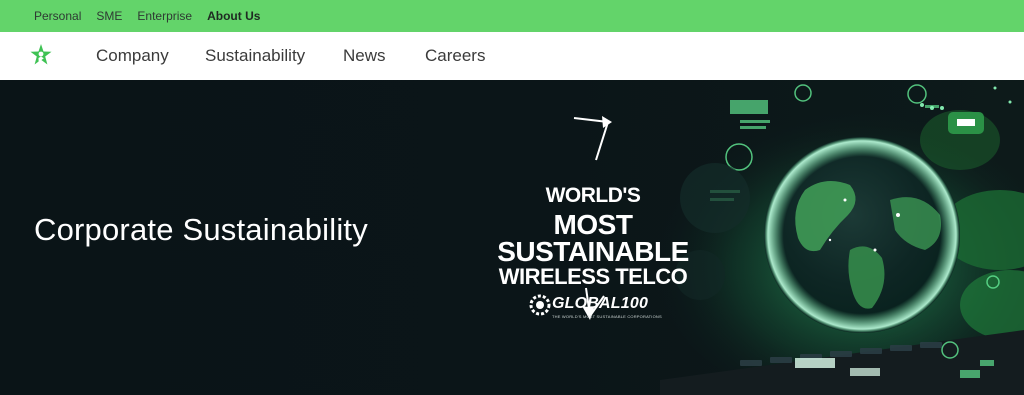 This screenshot has width=1024, height=395. I want to click on nav-company: Company, so click(132, 56).